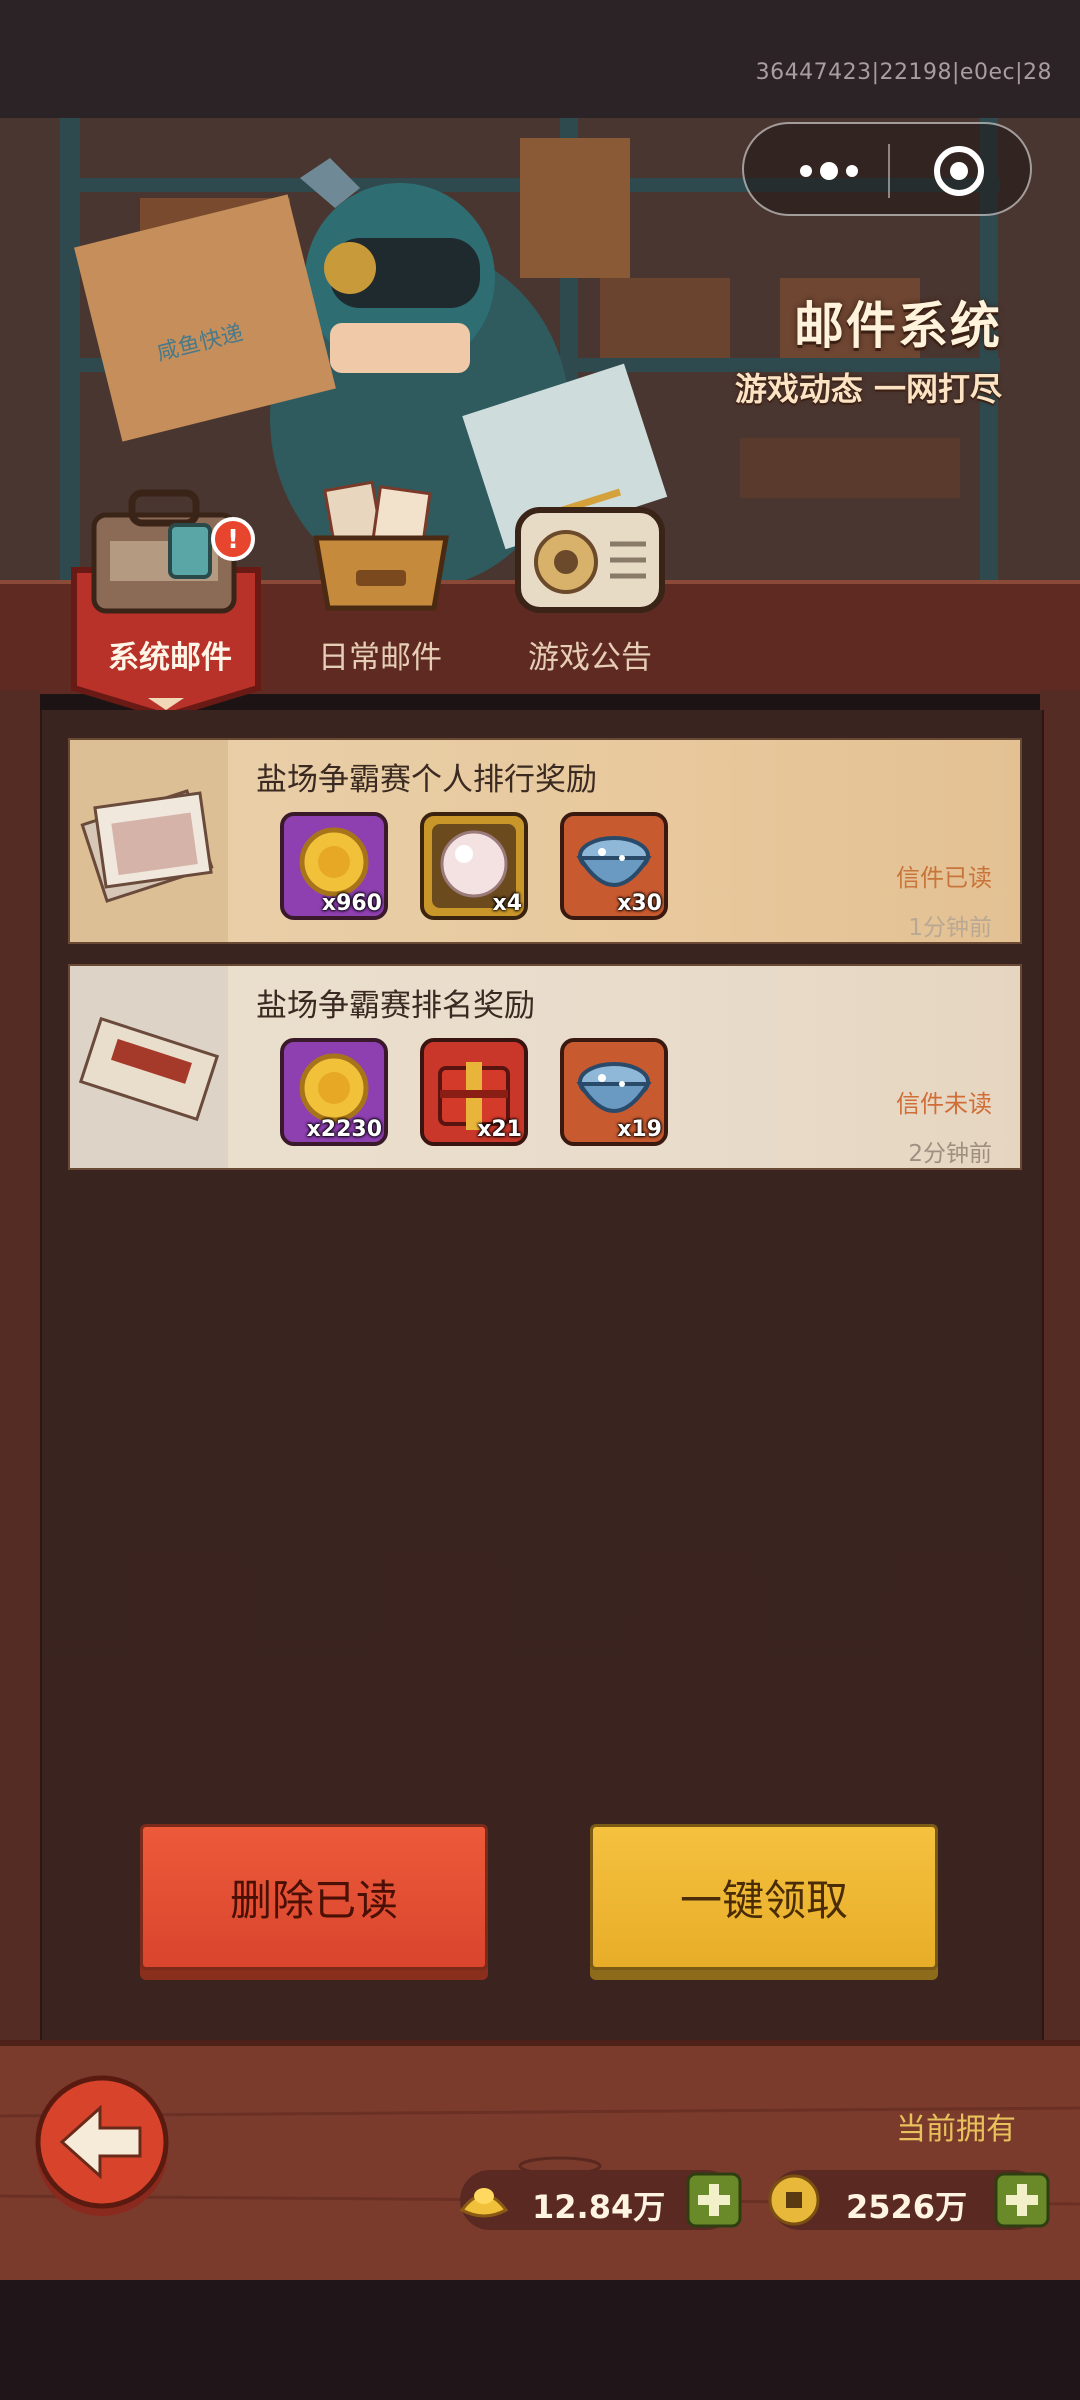 This screenshot has width=1080, height=2400. I want to click on sealed-envelope-icon, so click(149, 1069).